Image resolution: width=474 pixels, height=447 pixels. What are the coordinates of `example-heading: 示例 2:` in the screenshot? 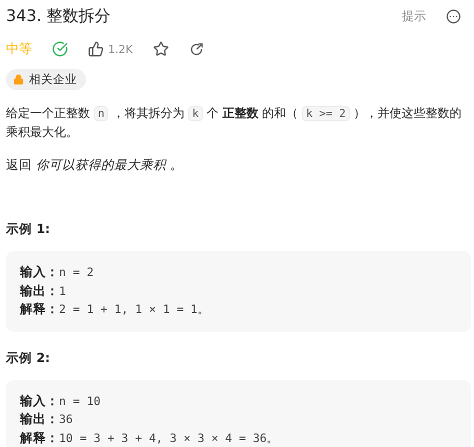 It's located at (29, 358).